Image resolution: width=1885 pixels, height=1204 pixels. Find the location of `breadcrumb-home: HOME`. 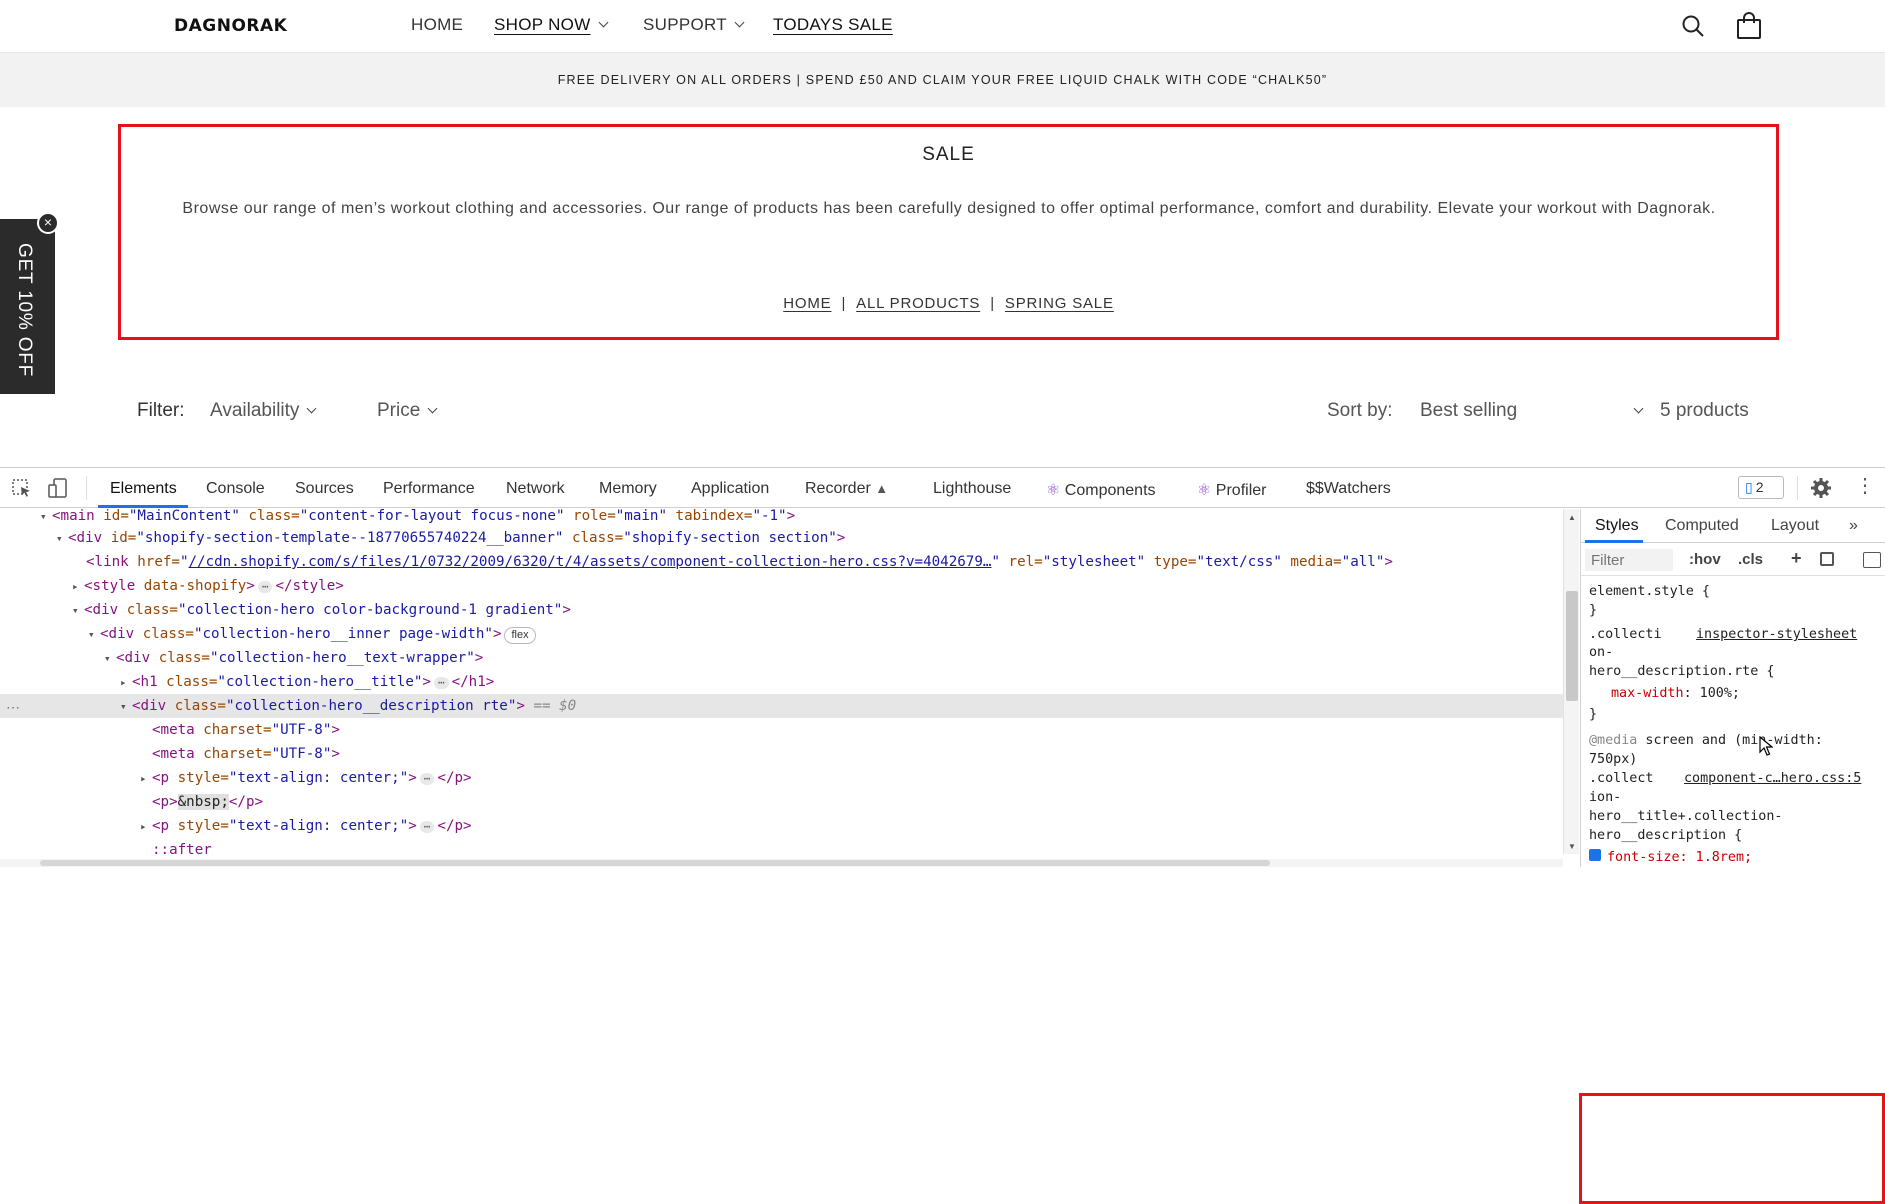

breadcrumb-home: HOME is located at coordinates (807, 303).